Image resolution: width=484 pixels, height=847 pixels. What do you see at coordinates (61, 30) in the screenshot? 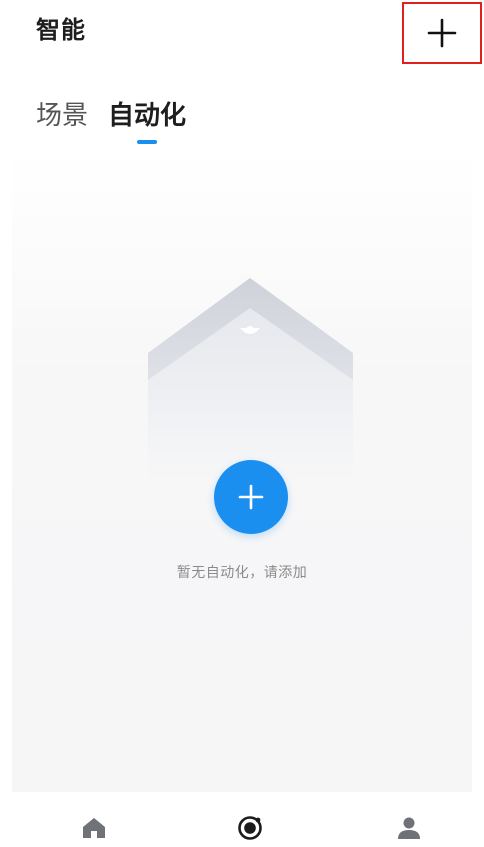
I see `page-title: 智能` at bounding box center [61, 30].